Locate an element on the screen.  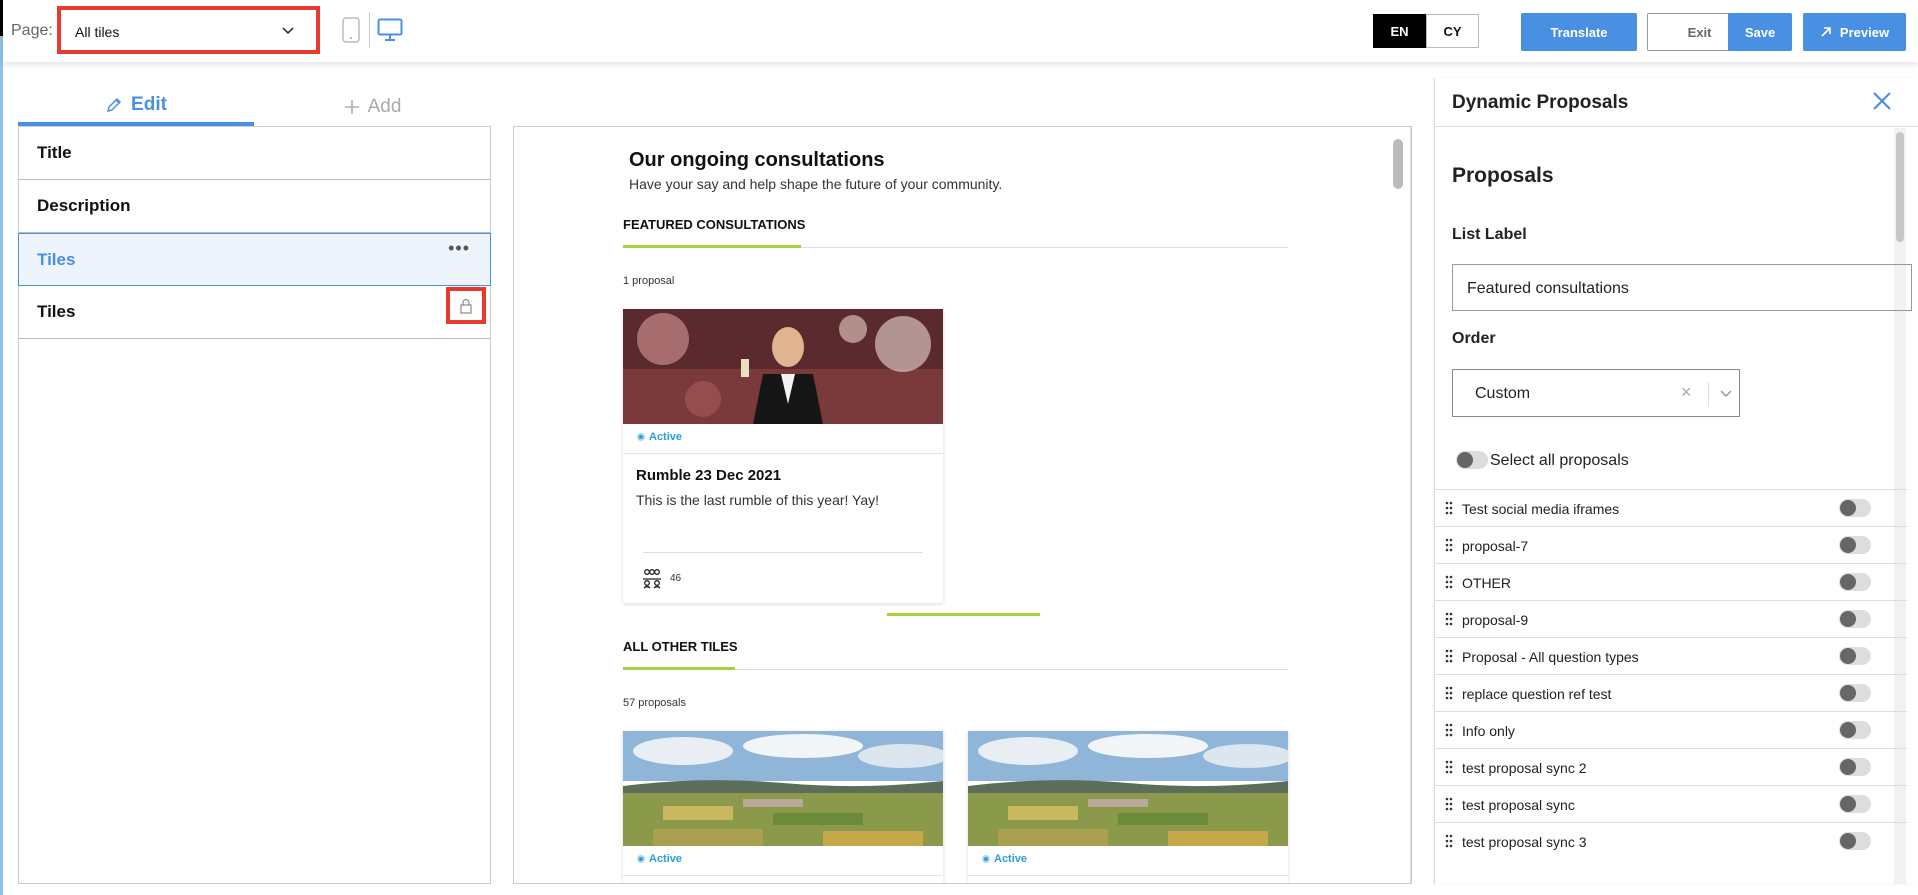
list-label-input: Featured consultations is located at coordinates (1682, 287).